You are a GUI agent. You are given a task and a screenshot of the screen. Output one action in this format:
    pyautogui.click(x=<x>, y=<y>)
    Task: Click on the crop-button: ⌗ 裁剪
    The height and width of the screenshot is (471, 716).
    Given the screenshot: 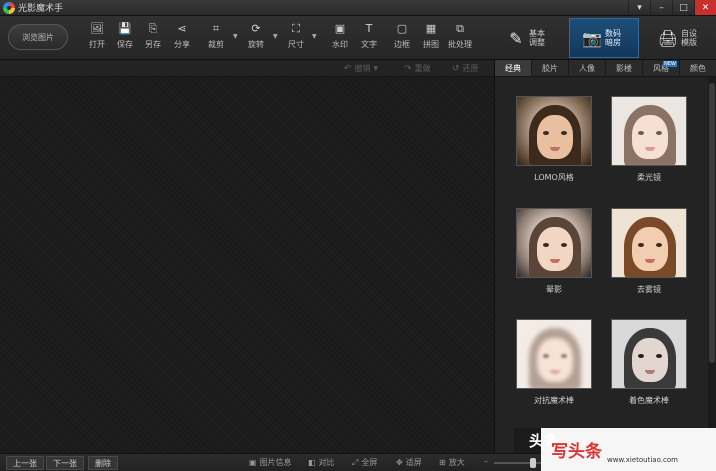 What is the action you would take?
    pyautogui.click(x=216, y=39)
    